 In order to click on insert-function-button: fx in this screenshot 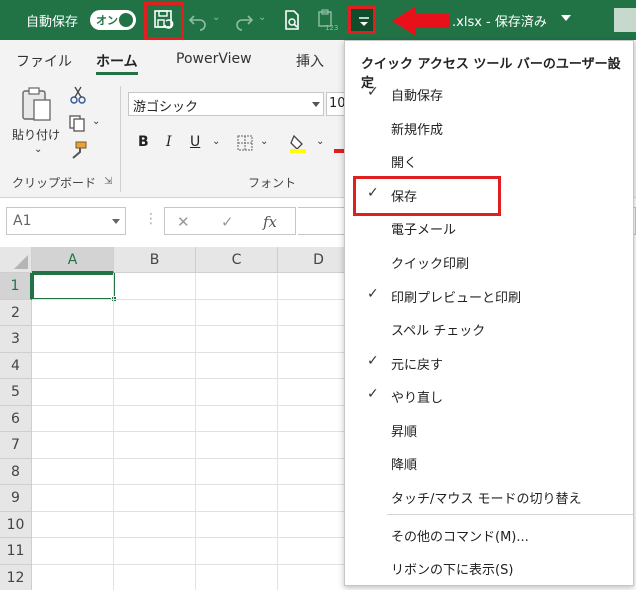, I will do `click(270, 222)`.